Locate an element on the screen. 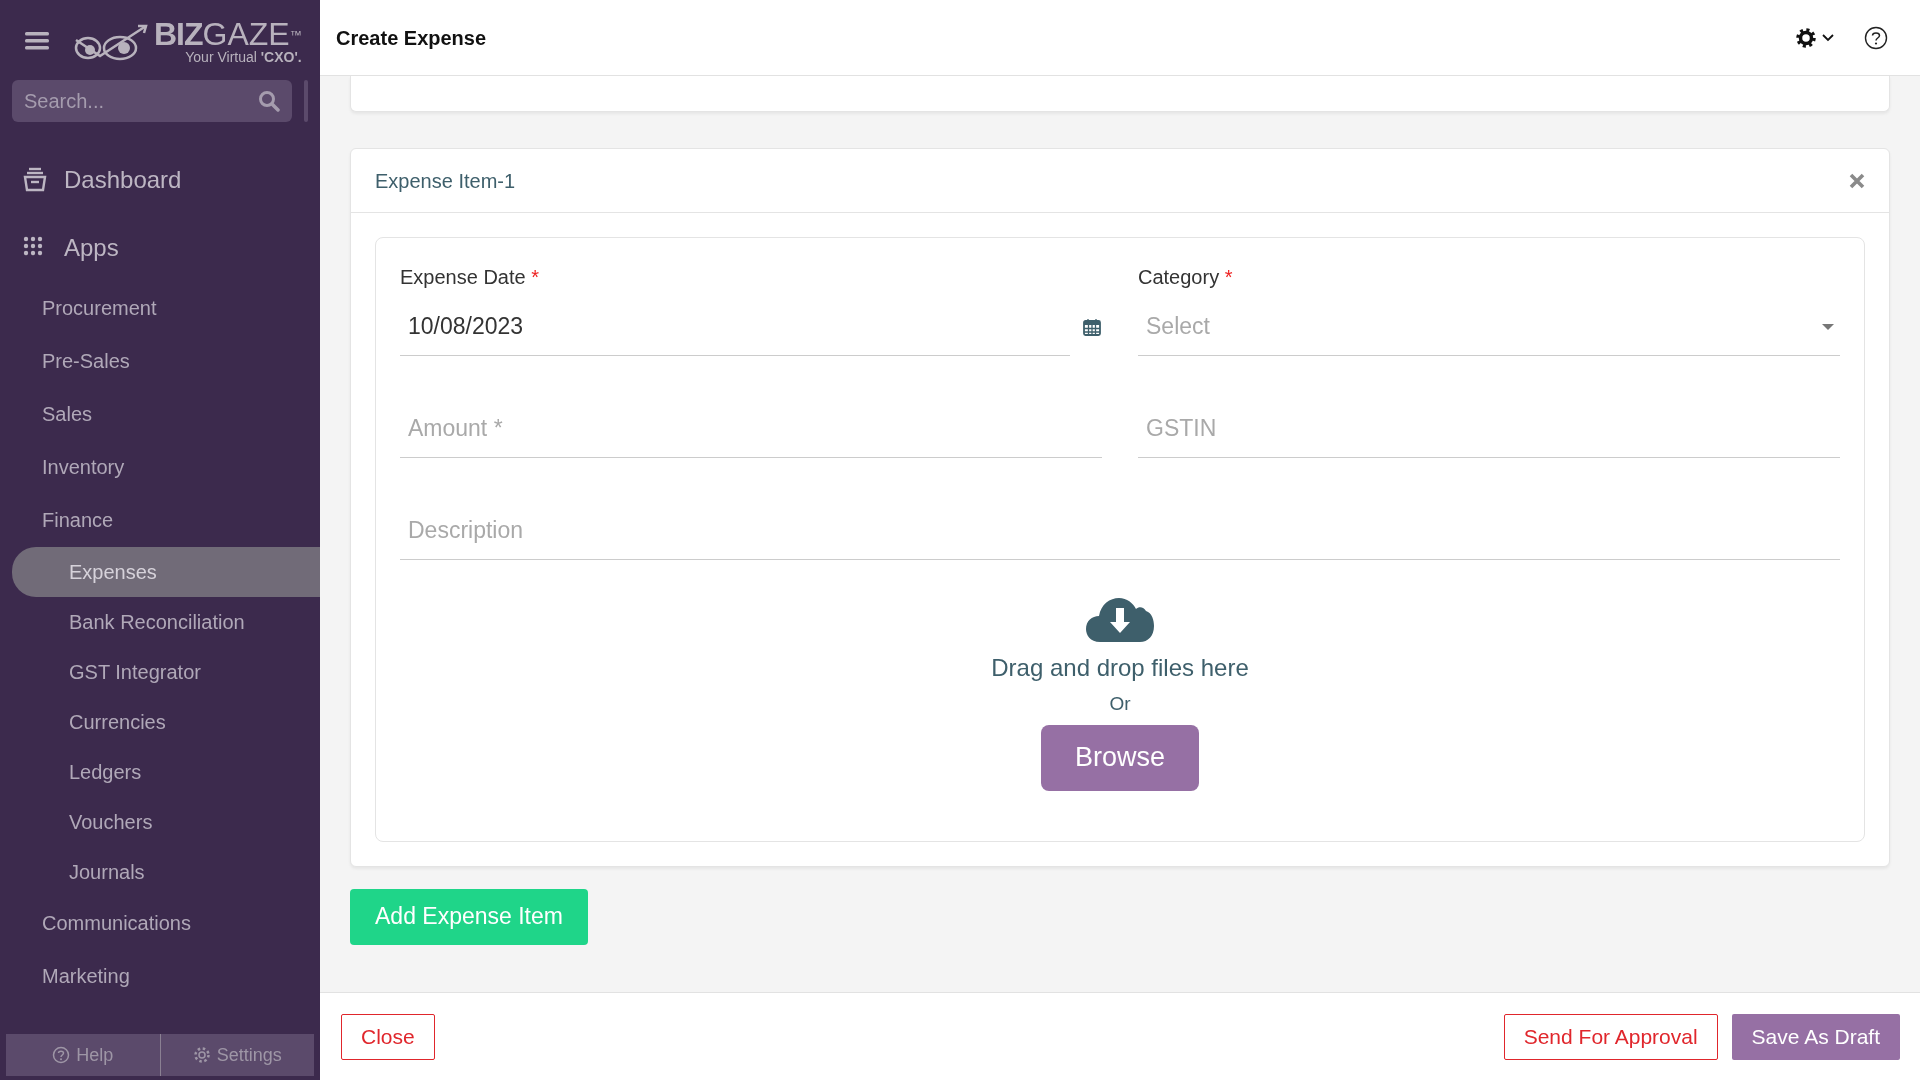 This screenshot has width=1920, height=1080. sidebar-subitem: Bank Reconciliation is located at coordinates (166, 622).